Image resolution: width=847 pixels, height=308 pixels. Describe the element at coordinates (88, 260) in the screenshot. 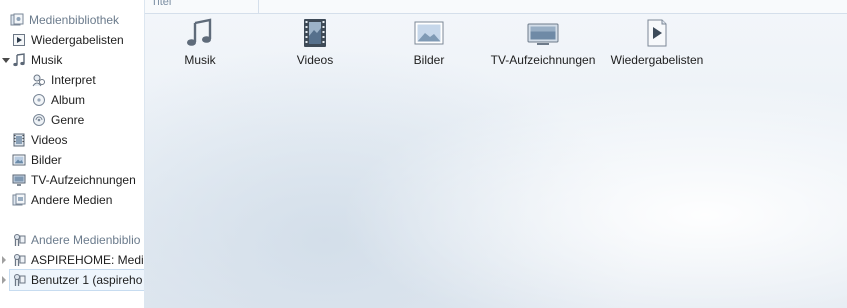

I see `sidebar-item-label: ASPIREHOME: Media` at that location.